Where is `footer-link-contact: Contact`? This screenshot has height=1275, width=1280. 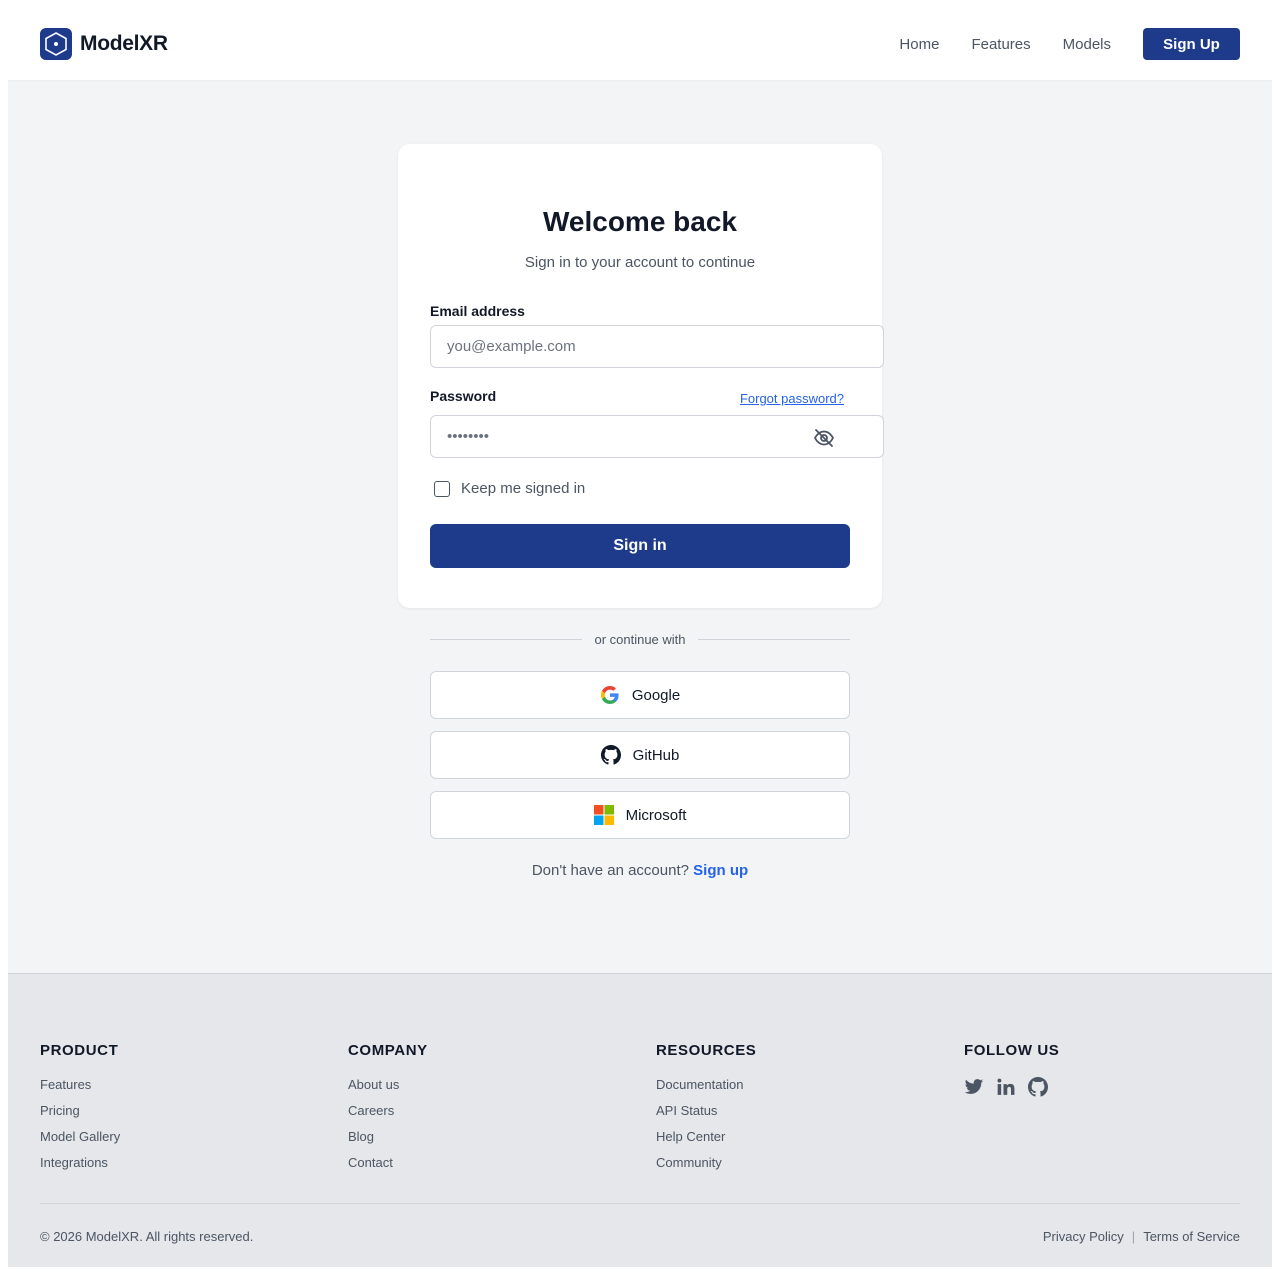
footer-link-contact: Contact is located at coordinates (388, 1162).